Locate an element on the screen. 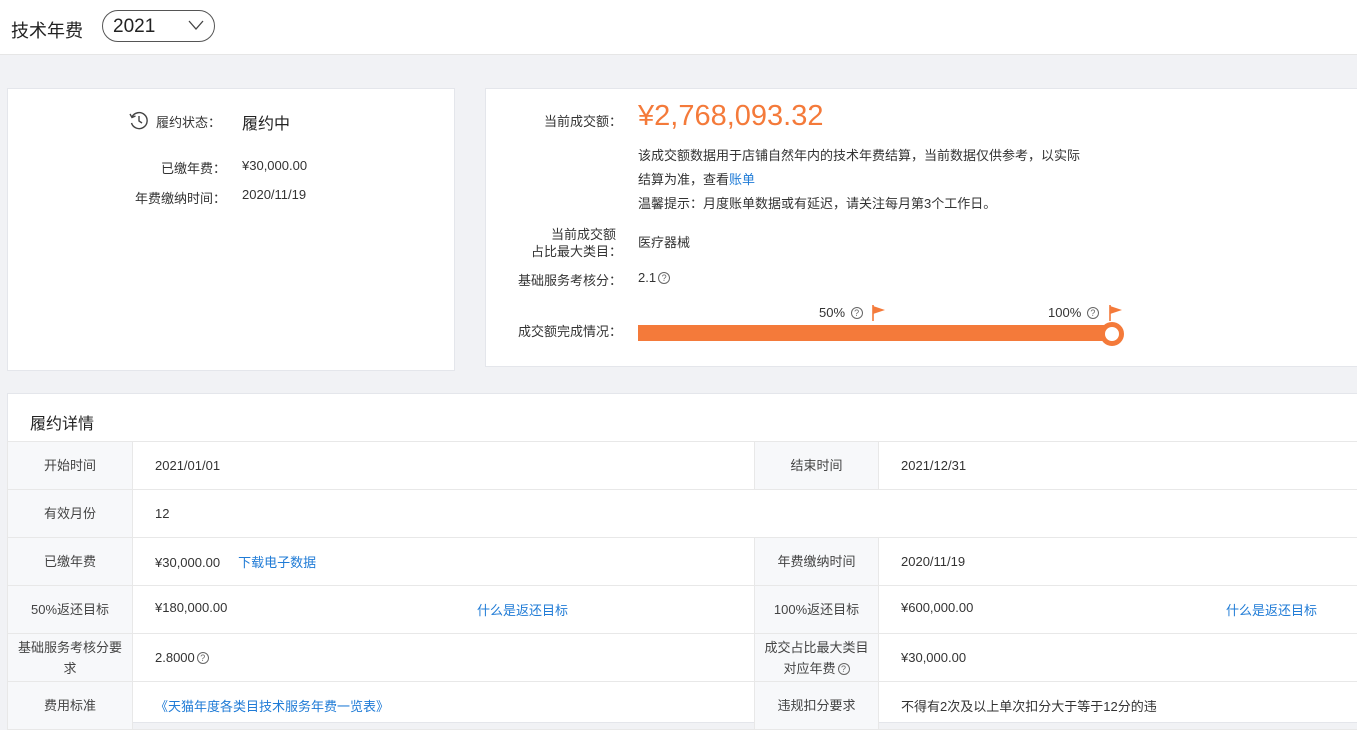  amount-note-line1: 该成交额数据用于店铺自然年内的技术年费结算，当前数据仅供参考，以实际 is located at coordinates (859, 154).